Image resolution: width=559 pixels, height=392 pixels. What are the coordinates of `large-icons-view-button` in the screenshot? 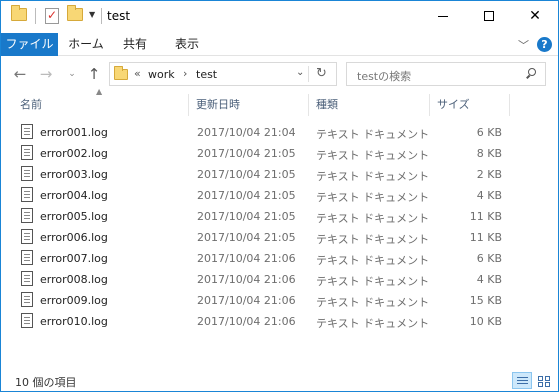 It's located at (544, 380).